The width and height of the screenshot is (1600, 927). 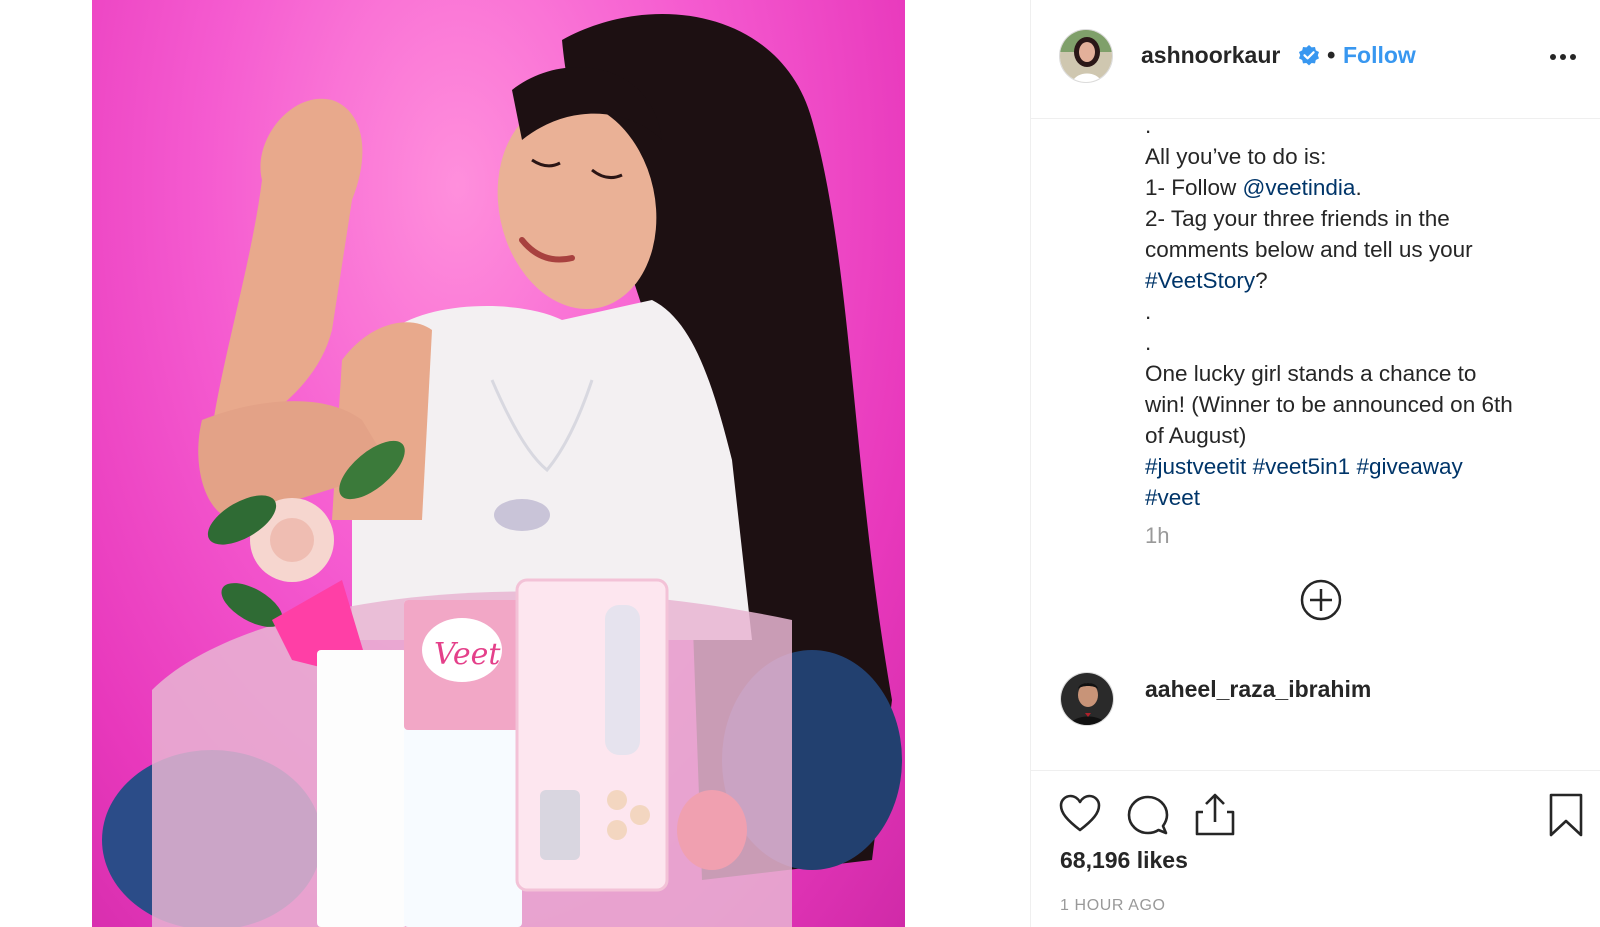 I want to click on svg-text: Veet, so click(x=467, y=654).